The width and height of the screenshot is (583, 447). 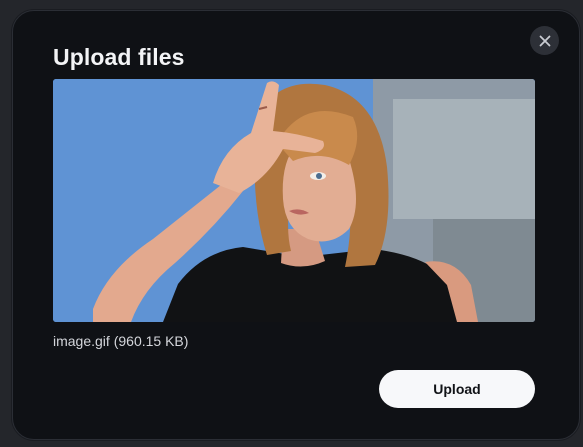 What do you see at coordinates (119, 57) in the screenshot?
I see `dialog-title: Upload files` at bounding box center [119, 57].